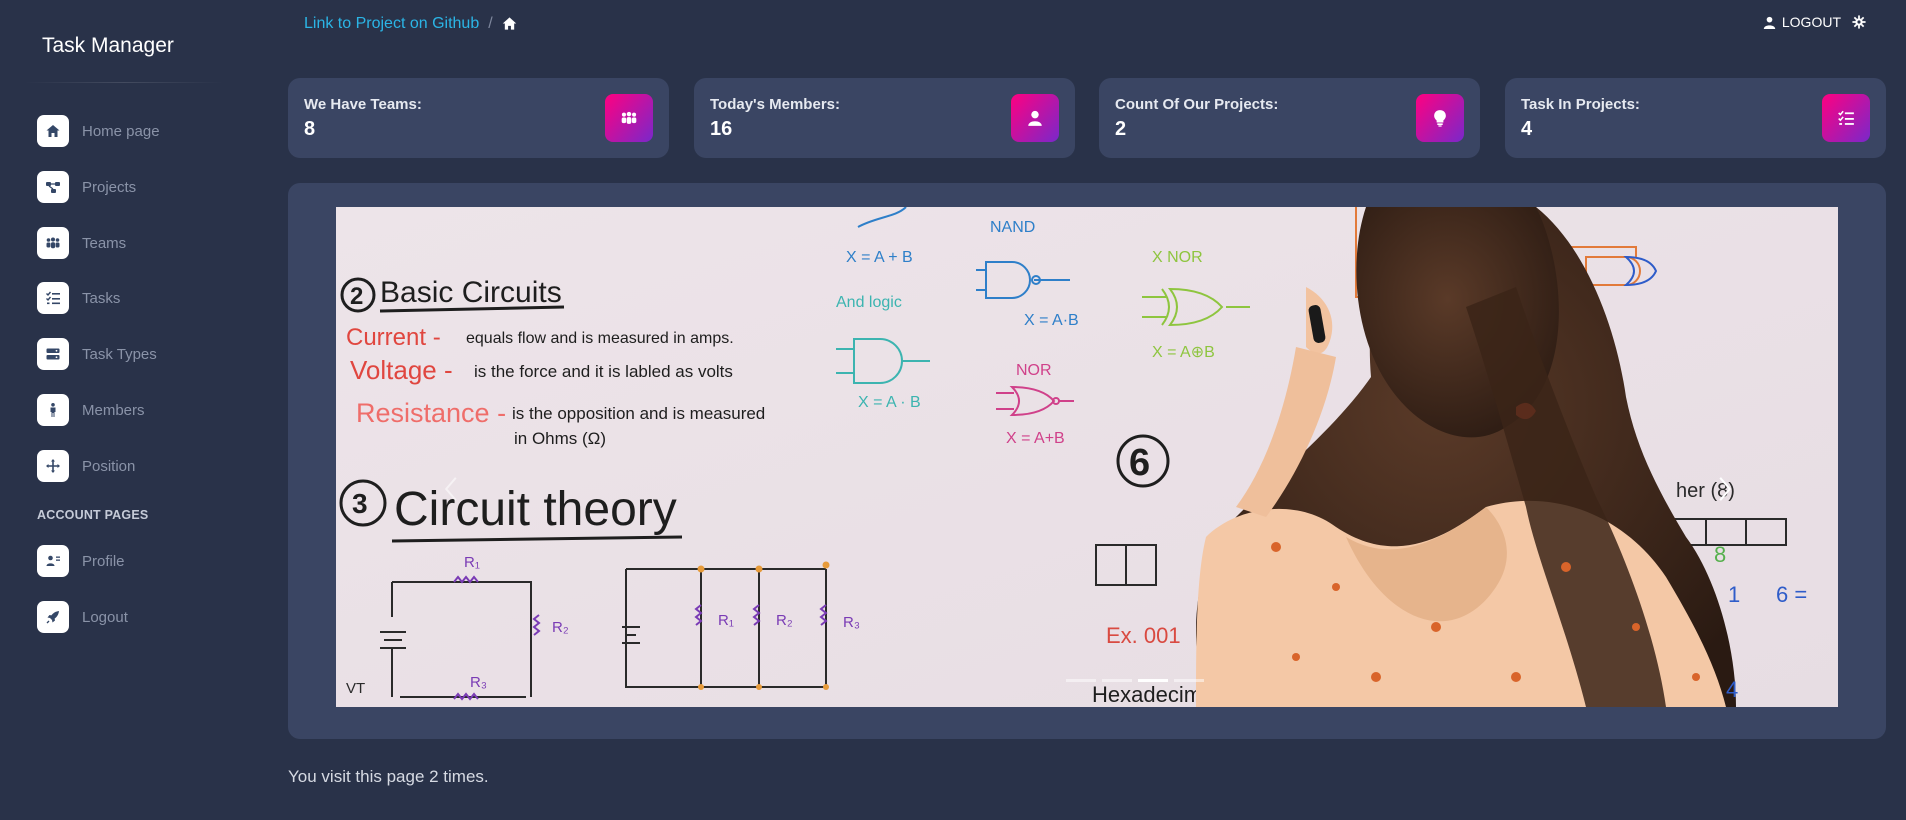  What do you see at coordinates (109, 187) in the screenshot?
I see `sidebar-item-label: Projects` at bounding box center [109, 187].